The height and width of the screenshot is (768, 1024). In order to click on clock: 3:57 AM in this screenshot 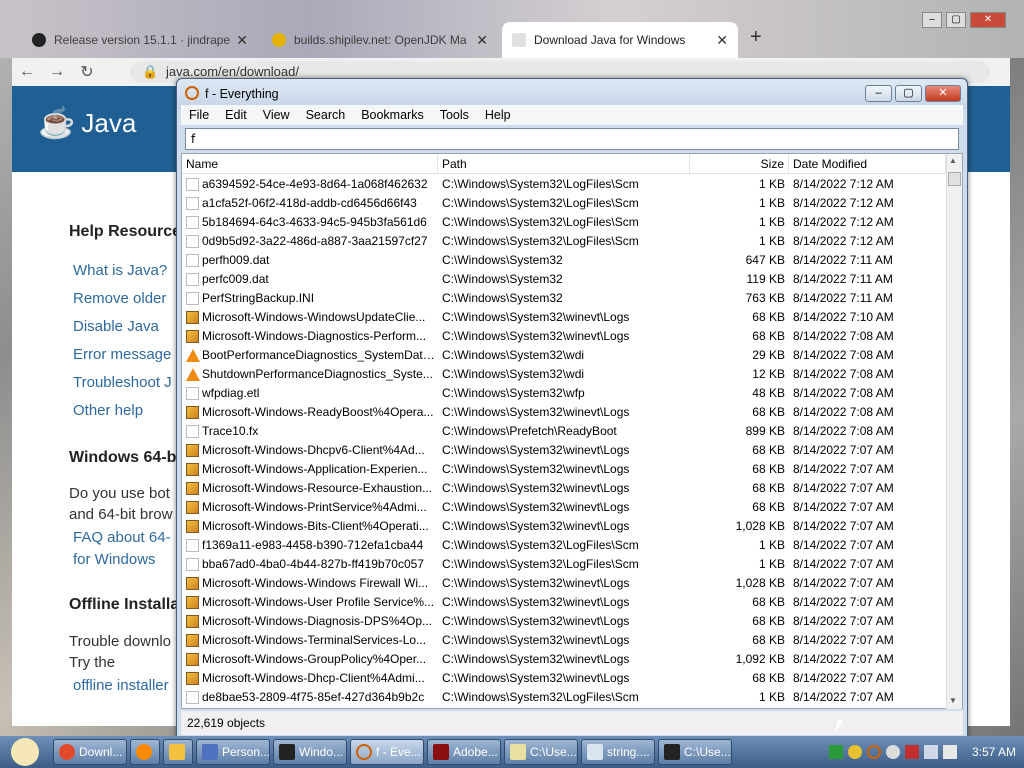, I will do `click(994, 752)`.